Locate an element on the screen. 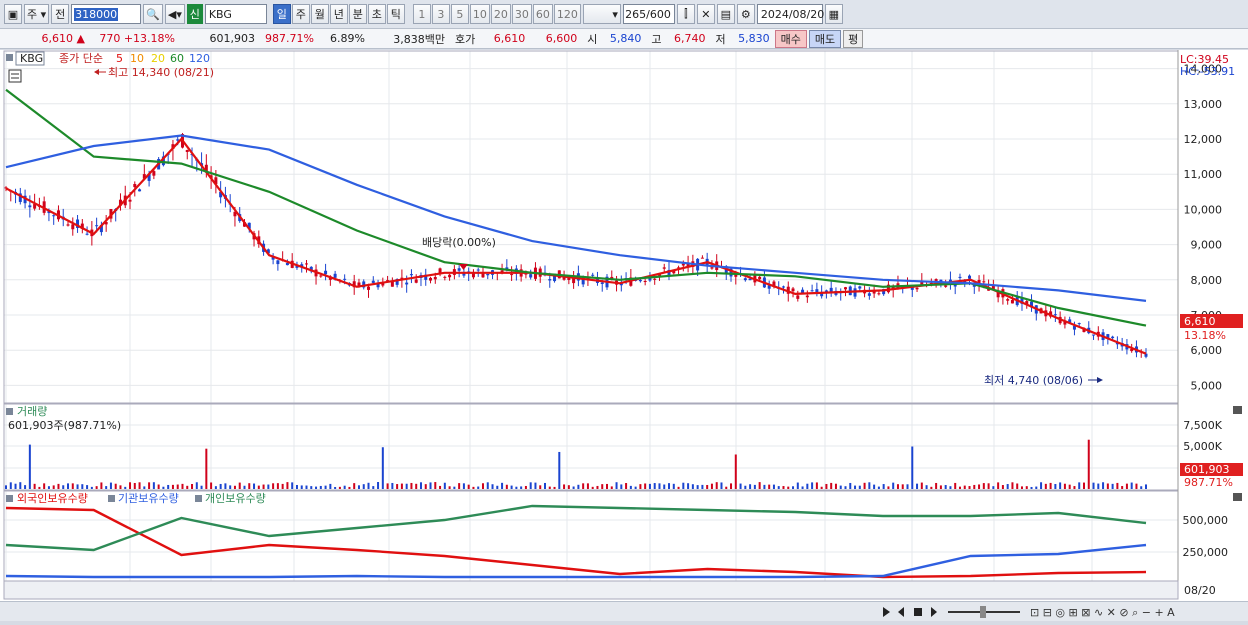  interval-10: 10 is located at coordinates (479, 14).